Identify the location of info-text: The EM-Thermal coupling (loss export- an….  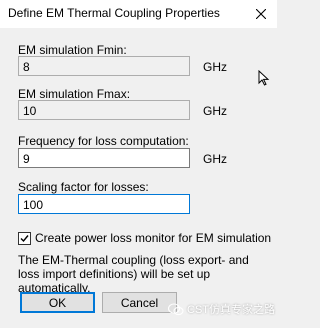
(133, 274).